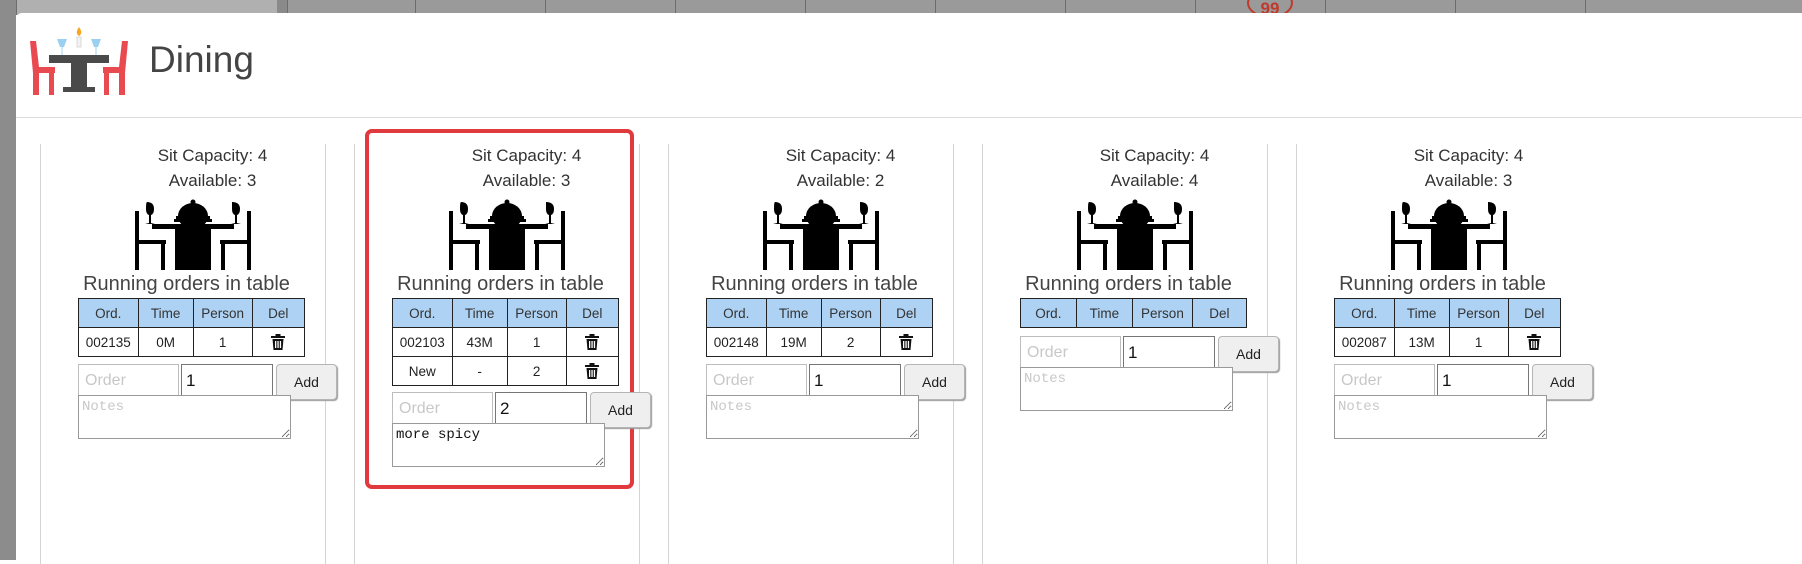 This screenshot has height=564, width=1802. Describe the element at coordinates (201, 59) in the screenshot. I see `modal-title: Dining` at that location.